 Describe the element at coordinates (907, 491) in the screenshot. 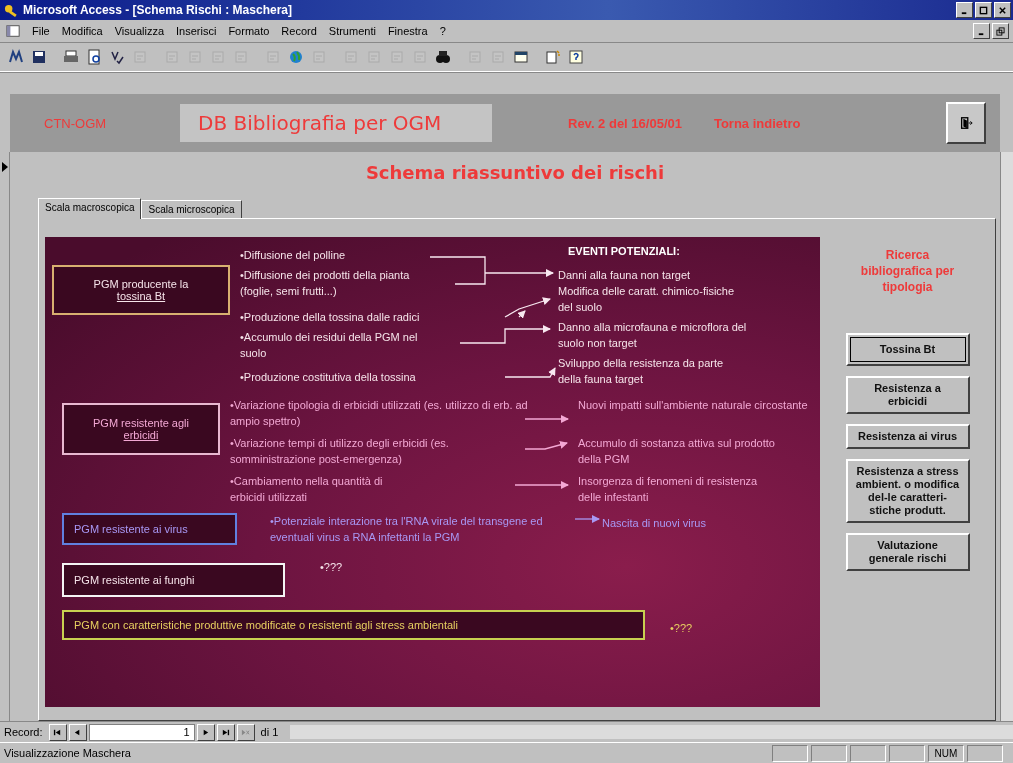

I see `search-button: Resistenza a stress ambient. o modifica del-le caratteri-stiche produtt.` at that location.